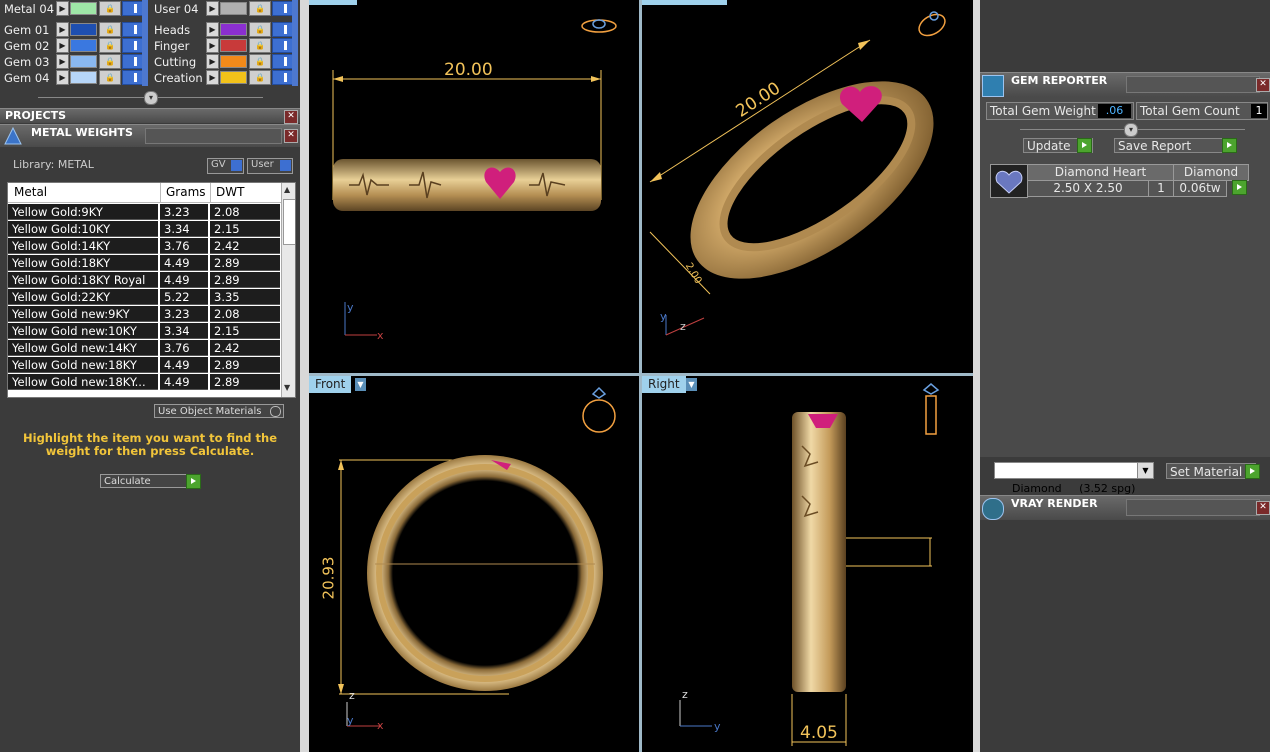 The width and height of the screenshot is (1270, 752). I want to click on use-object-materials-toggle: Use Object Materials, so click(219, 411).